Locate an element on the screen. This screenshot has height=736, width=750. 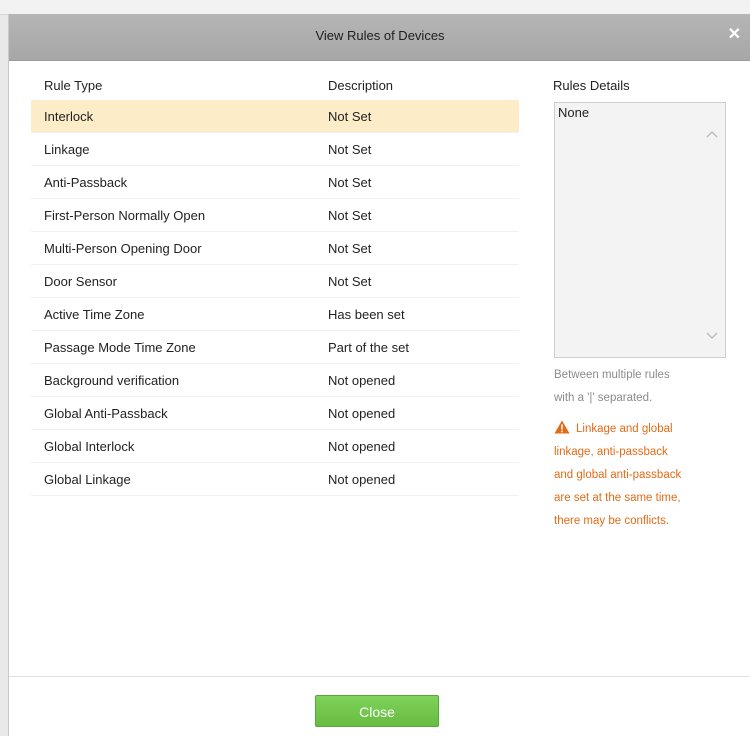
rule-type-cell: Global Interlock is located at coordinates (89, 446).